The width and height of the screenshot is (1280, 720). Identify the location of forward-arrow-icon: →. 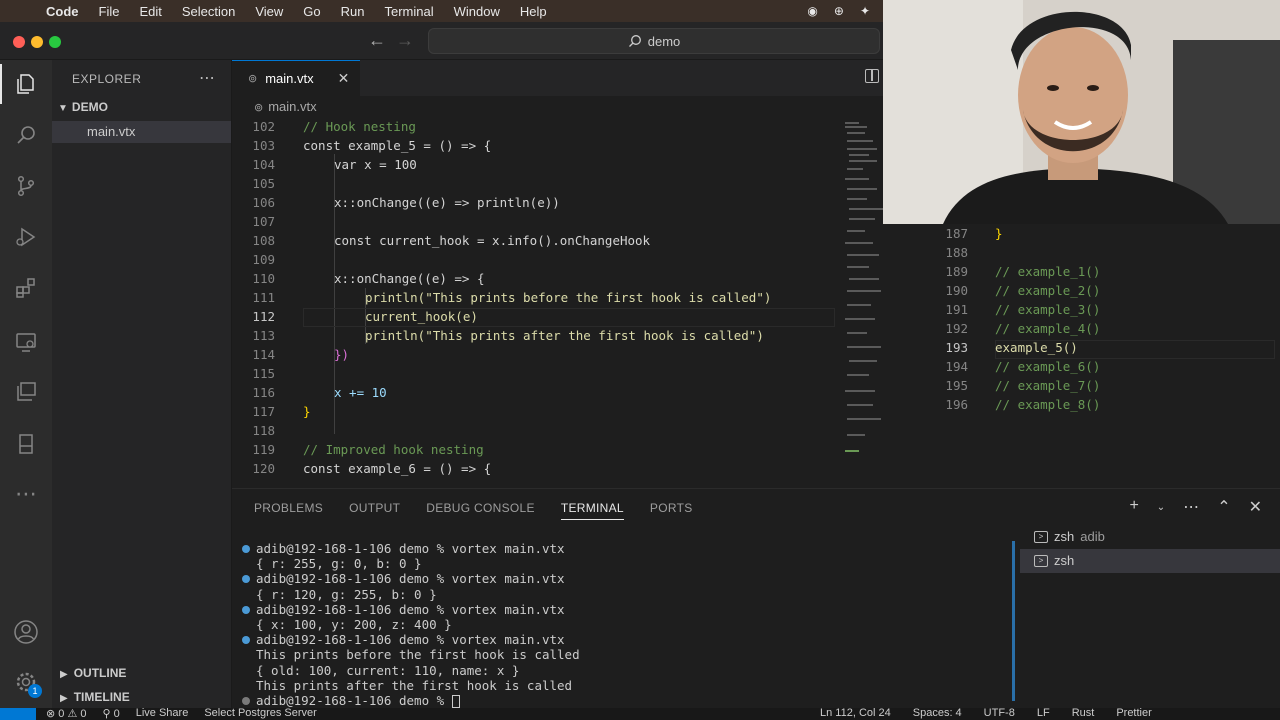
(405, 40).